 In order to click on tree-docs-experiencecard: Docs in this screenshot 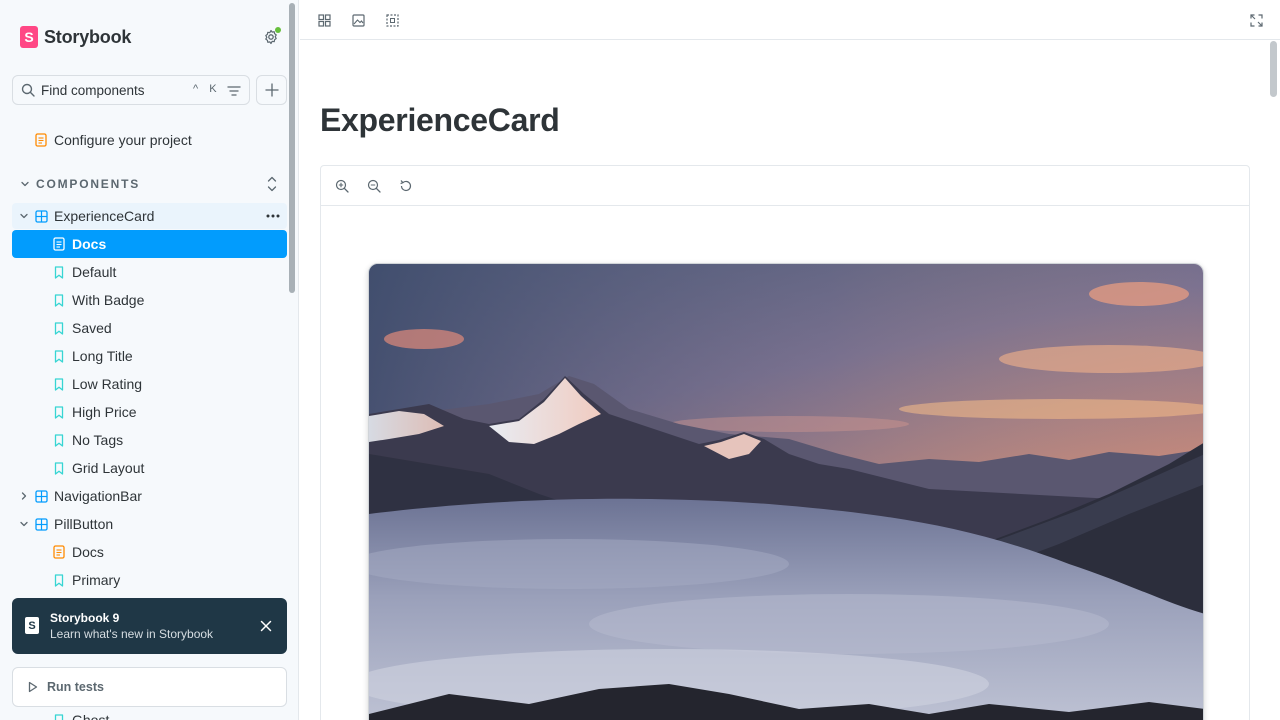, I will do `click(79, 244)`.